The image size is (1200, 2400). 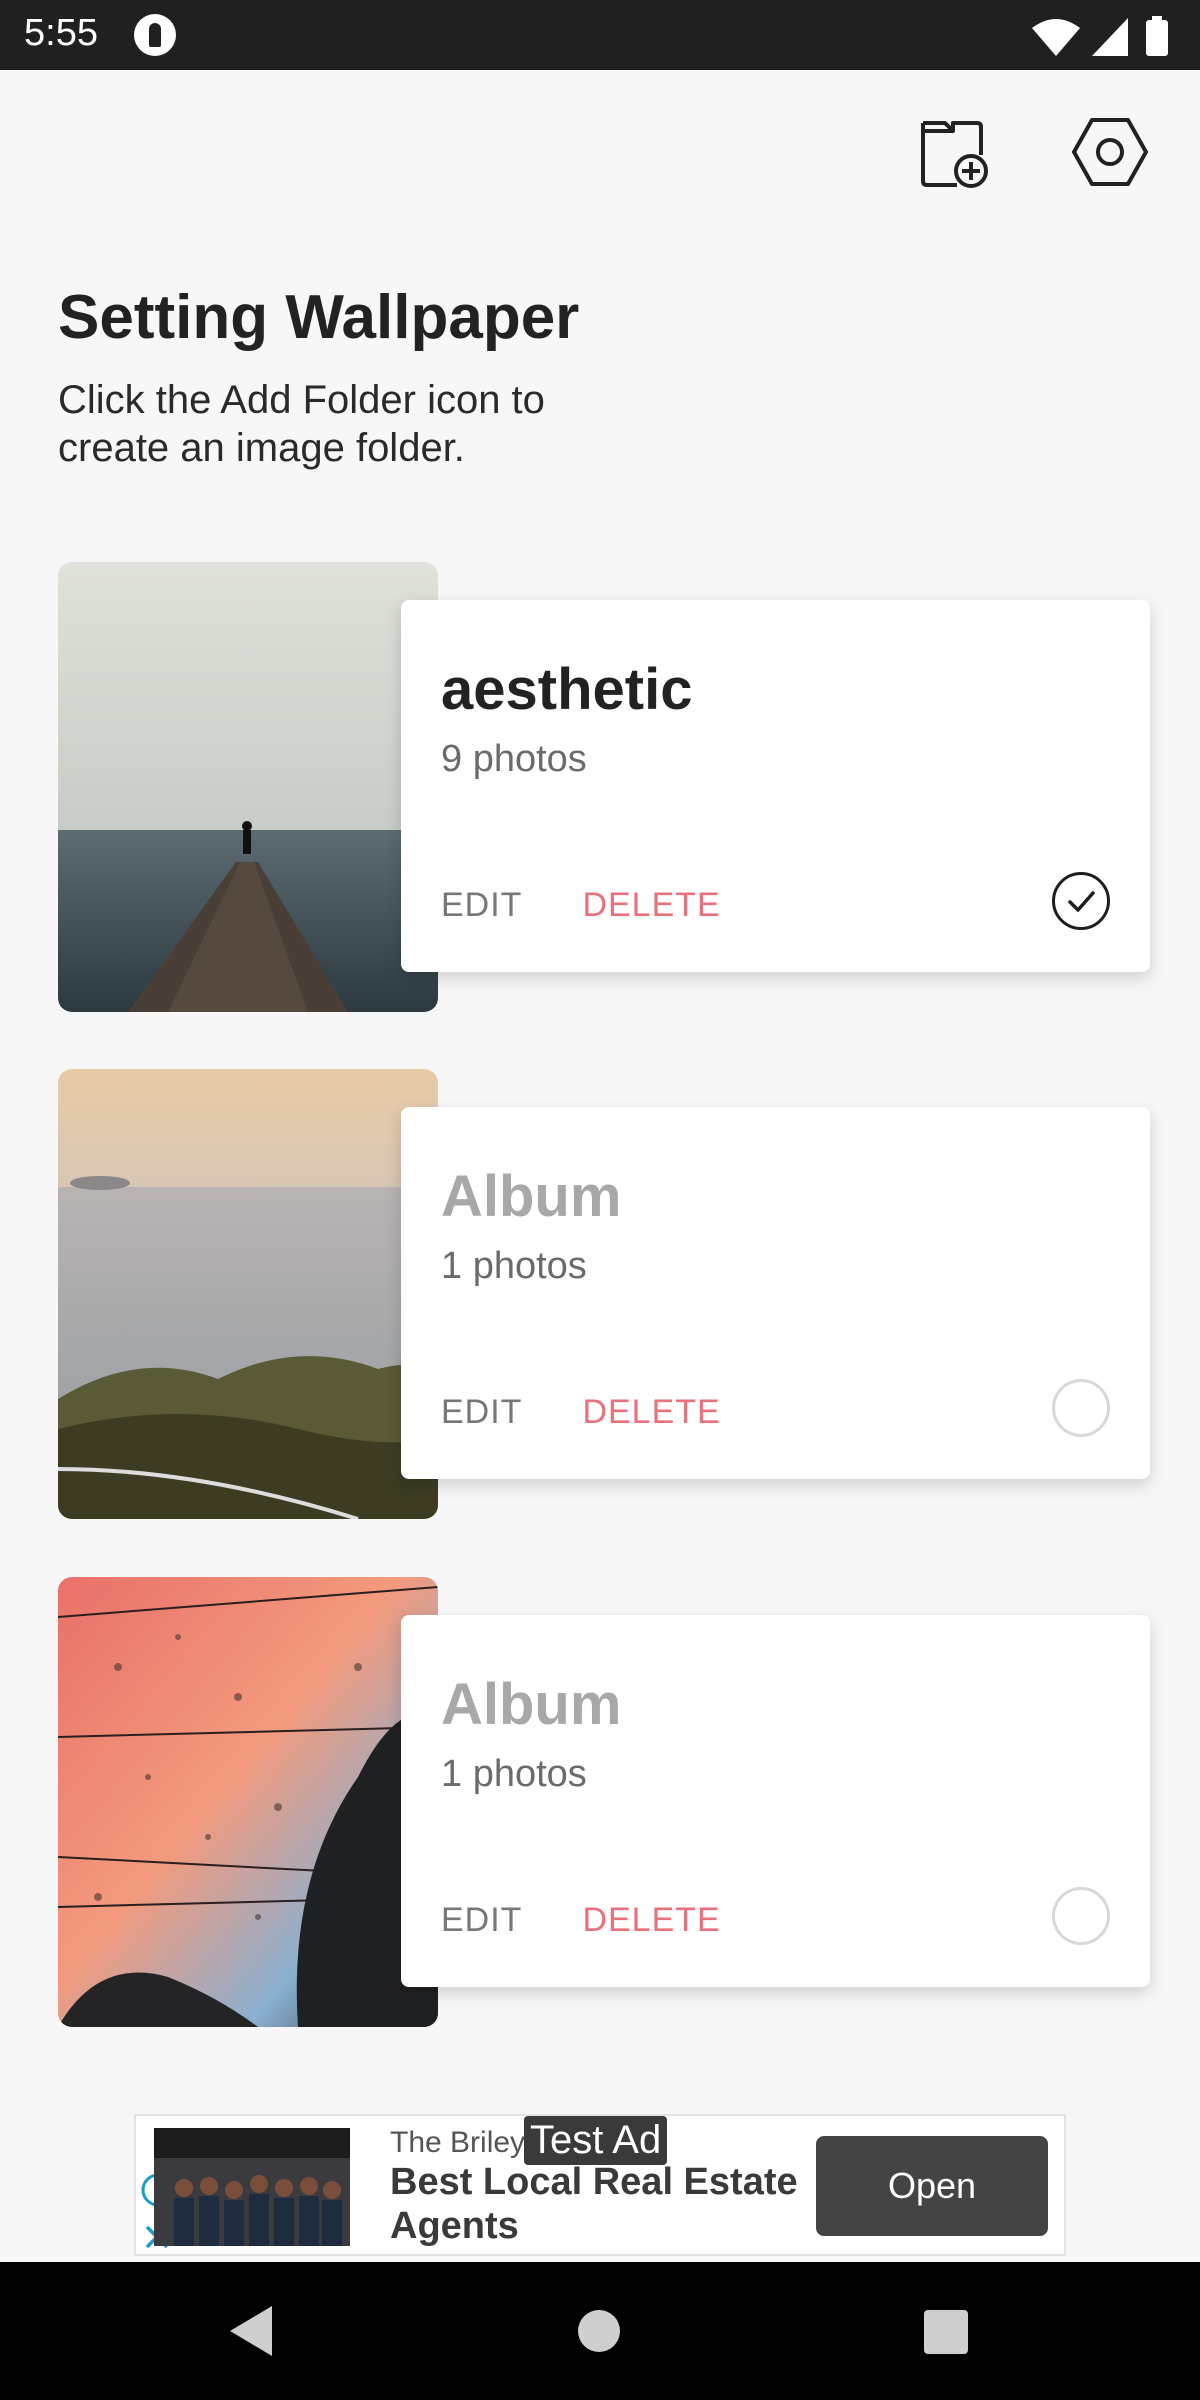 What do you see at coordinates (248, 1802) in the screenshot?
I see `folder-thumbnail-rain-window` at bounding box center [248, 1802].